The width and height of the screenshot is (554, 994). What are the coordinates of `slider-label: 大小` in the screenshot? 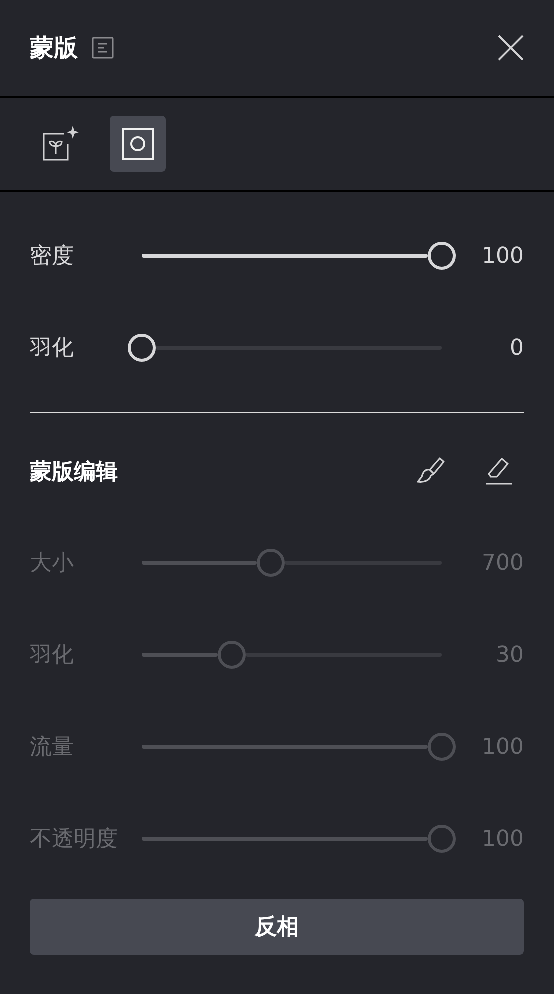 It's located at (52, 564).